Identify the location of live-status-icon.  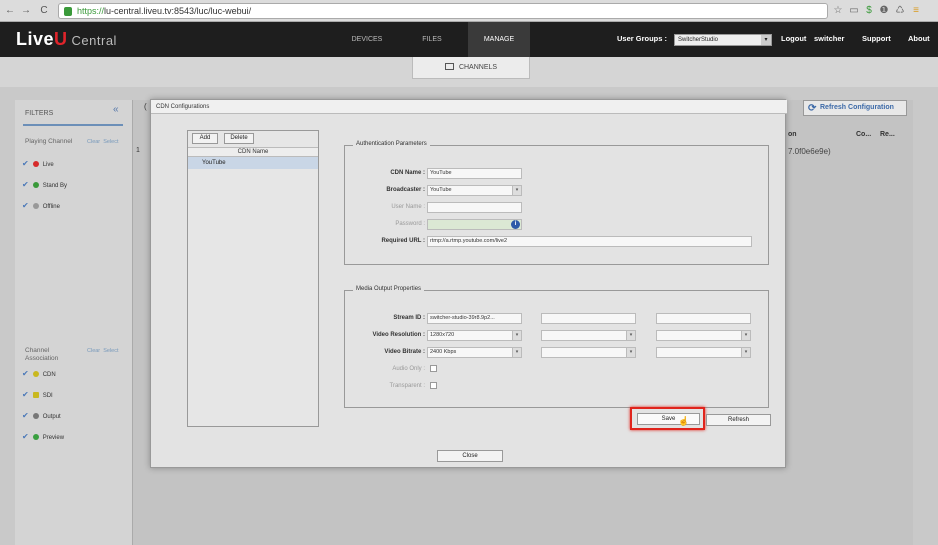
(35, 163).